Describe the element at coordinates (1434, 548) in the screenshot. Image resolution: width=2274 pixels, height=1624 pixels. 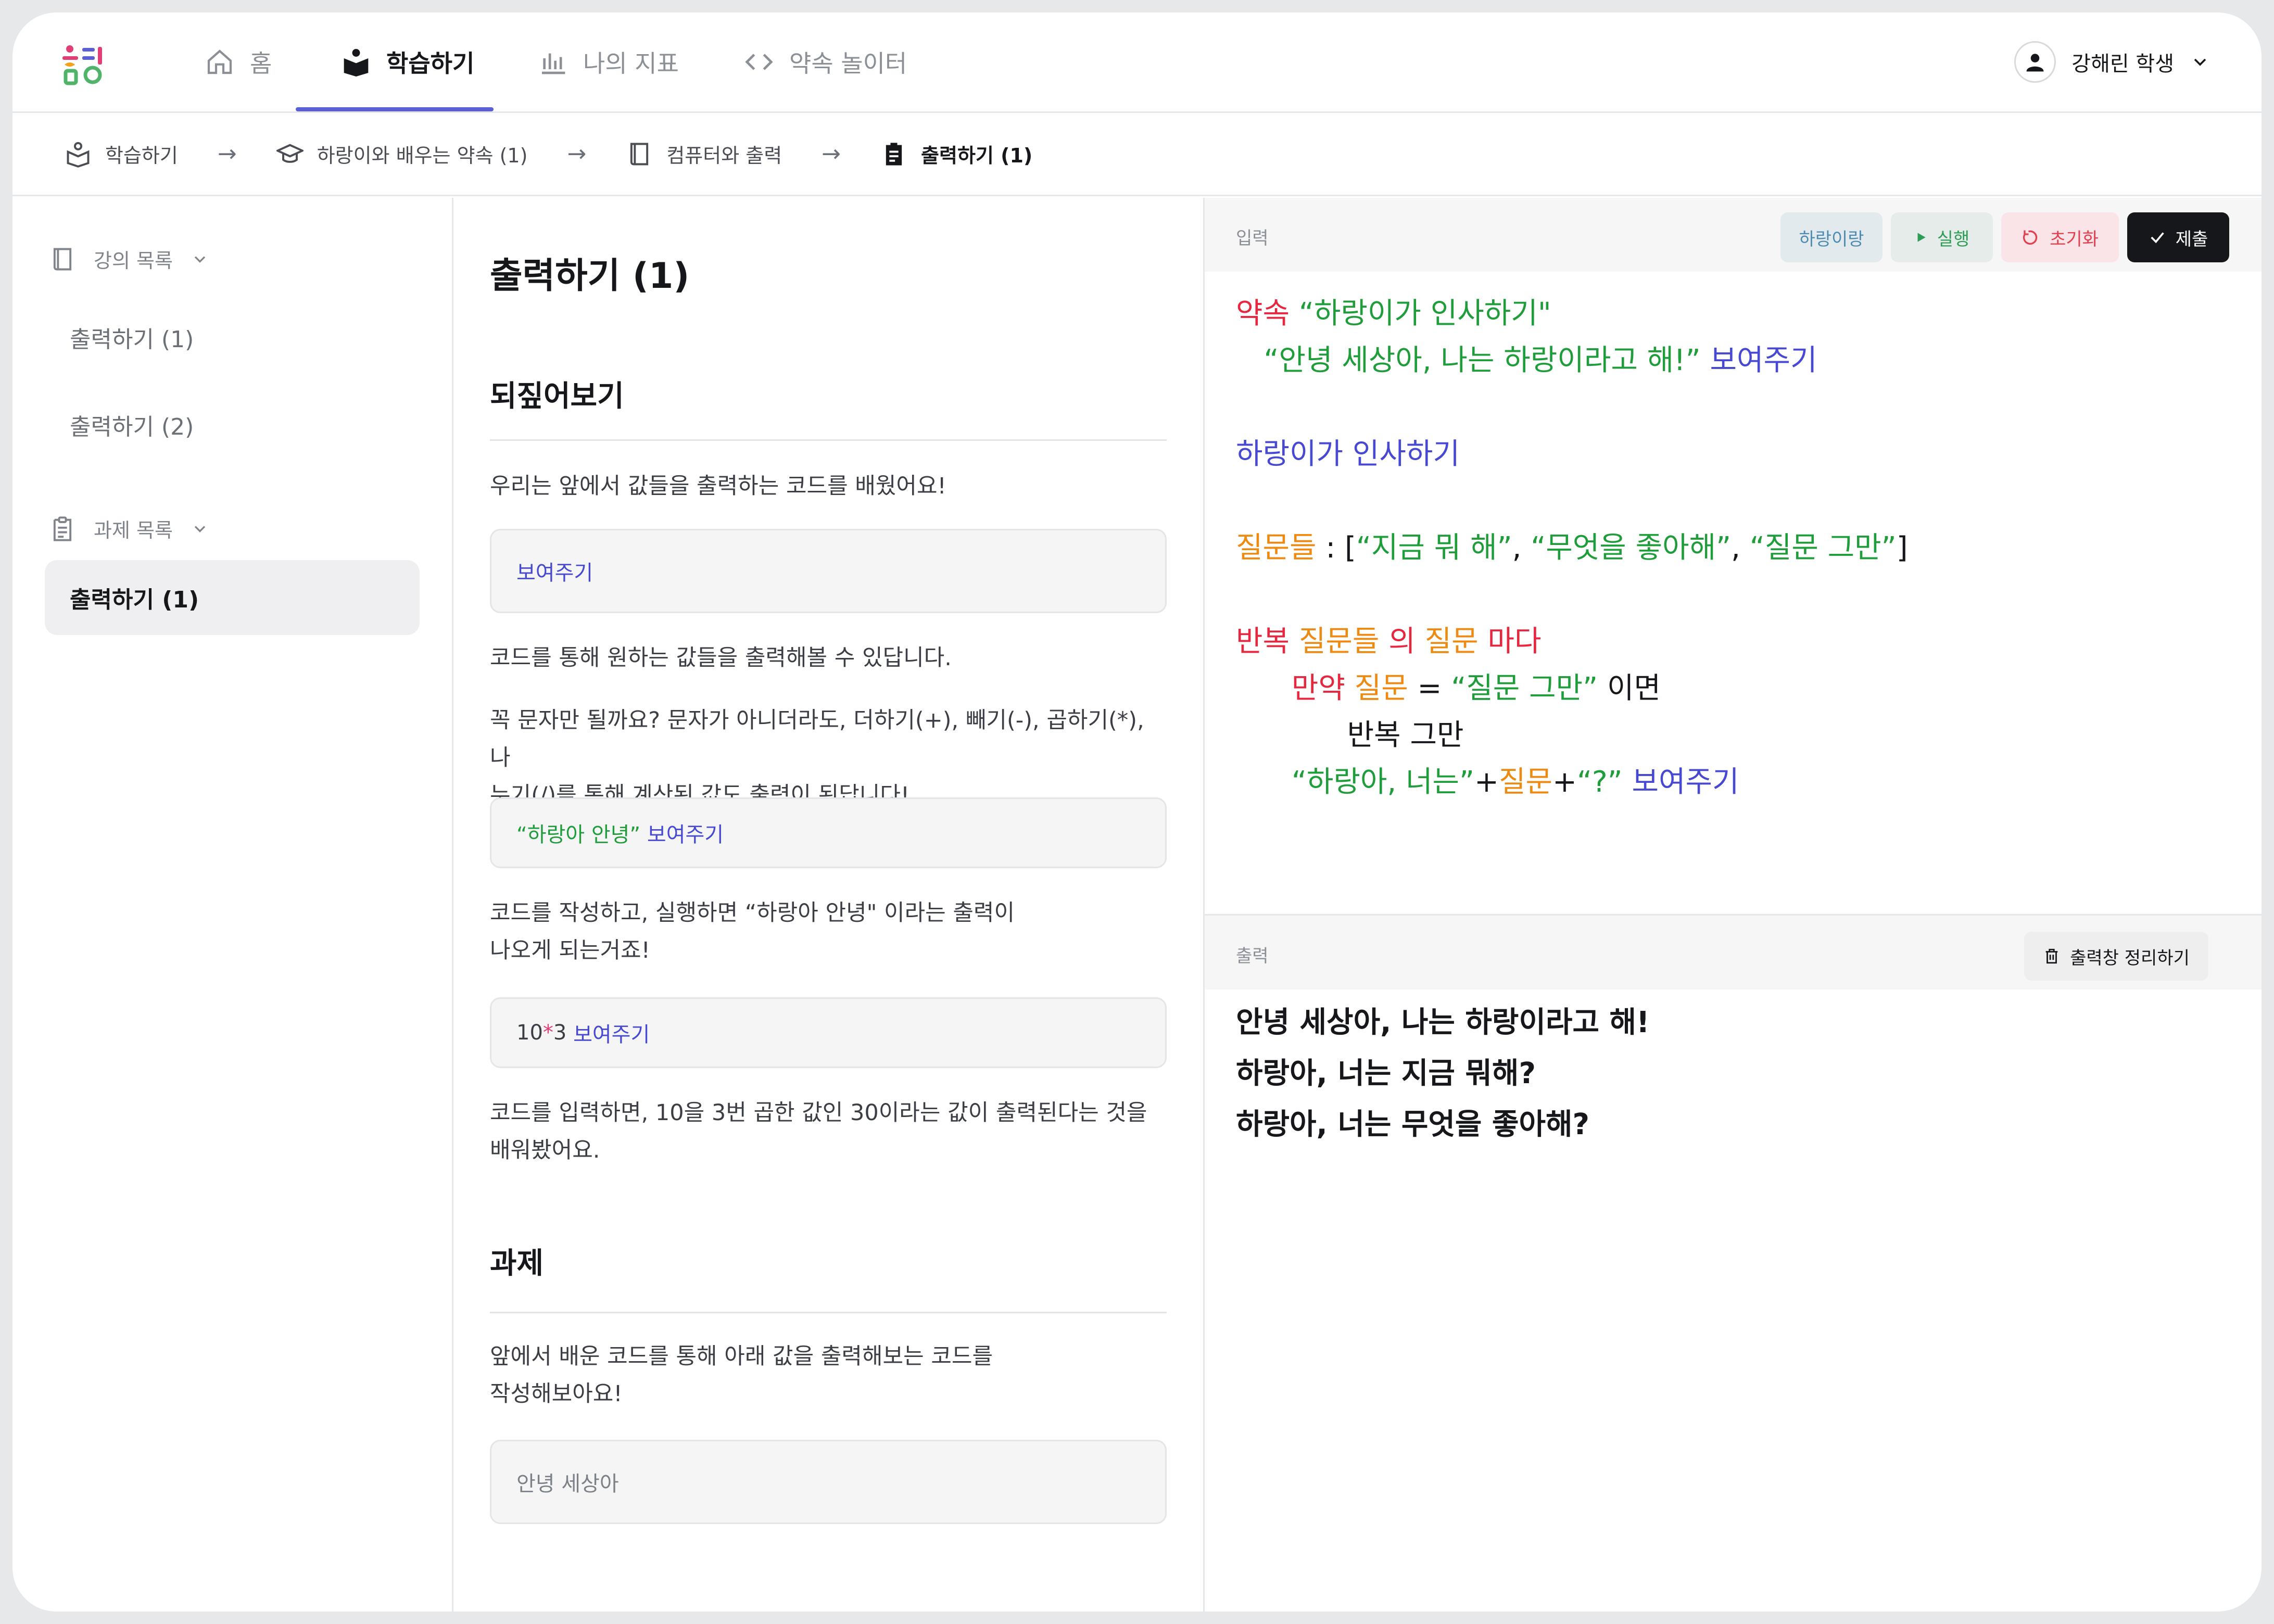
I see `code-string: “지금 뭐 해”` at that location.